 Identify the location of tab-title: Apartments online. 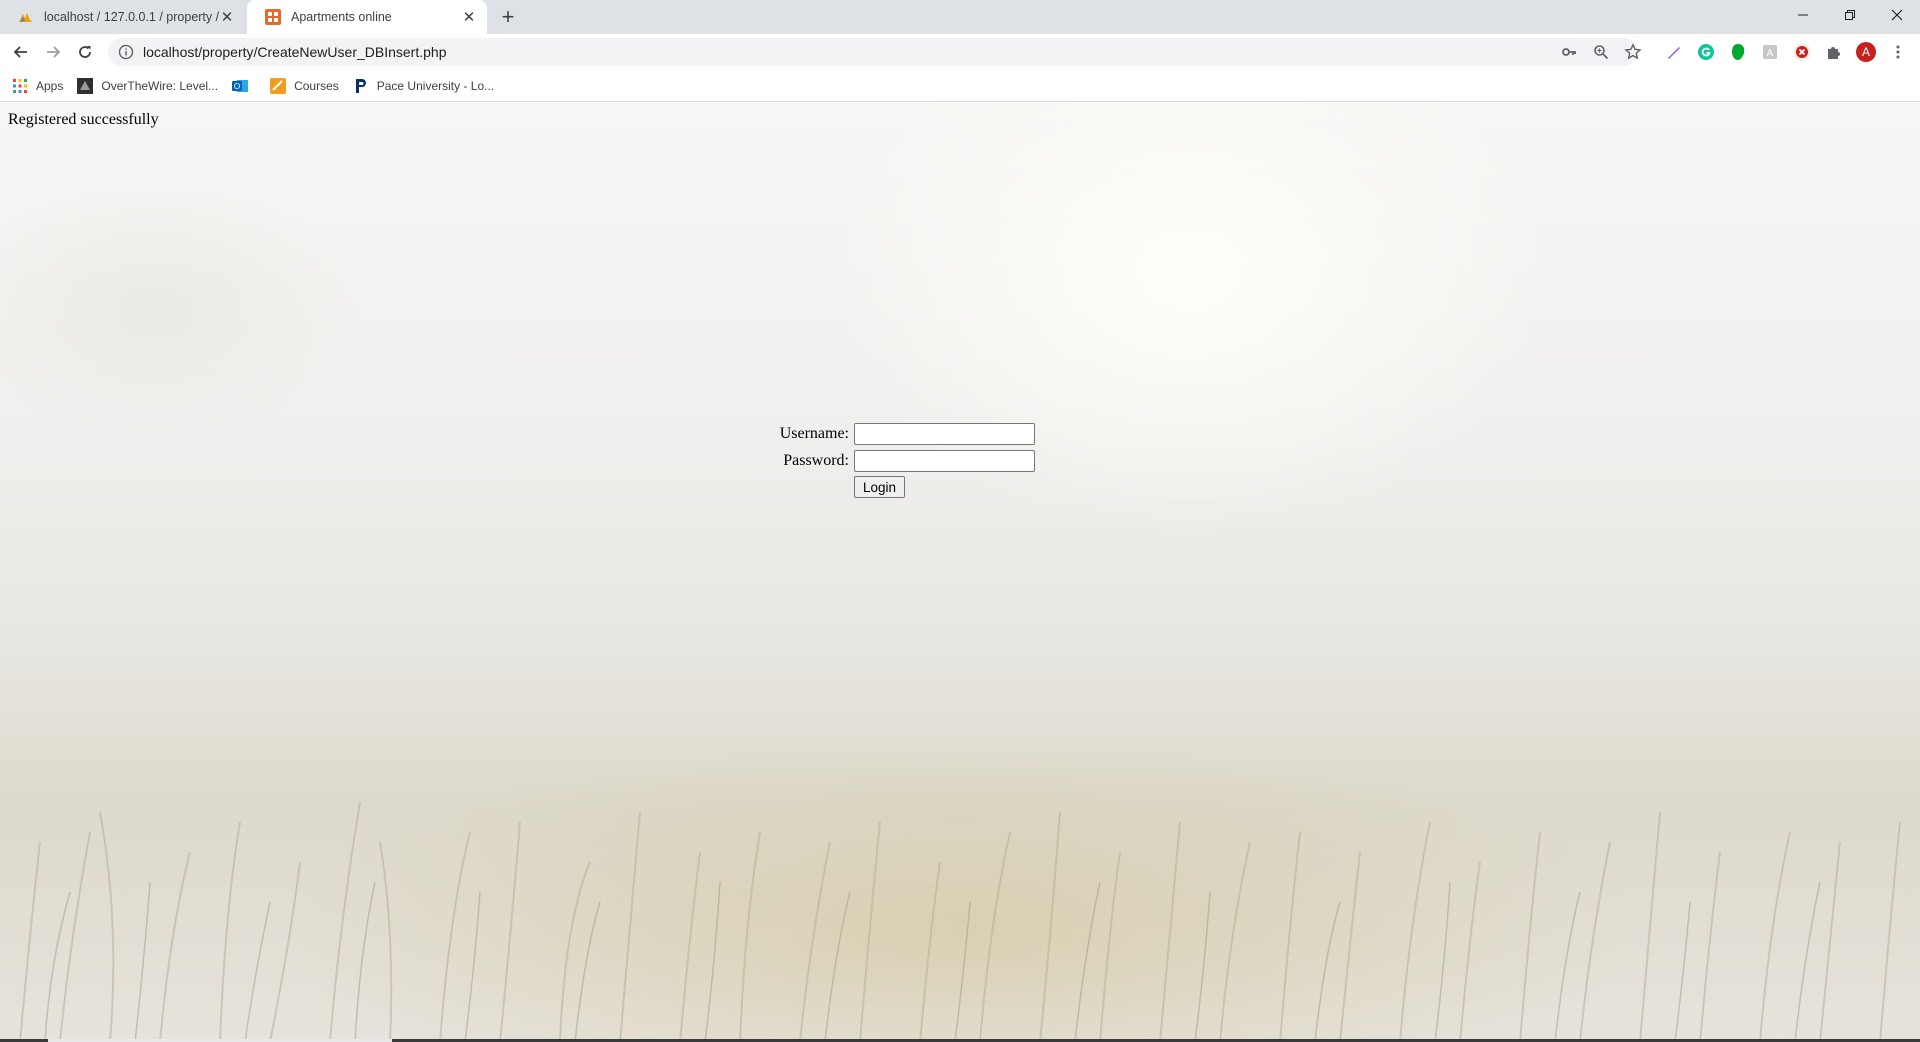
(341, 17).